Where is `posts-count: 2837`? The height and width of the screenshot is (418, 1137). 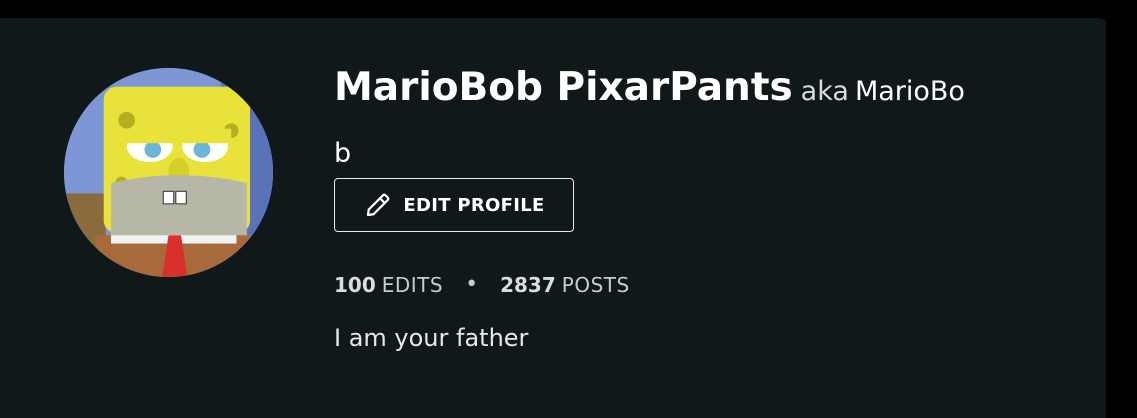 posts-count: 2837 is located at coordinates (528, 284).